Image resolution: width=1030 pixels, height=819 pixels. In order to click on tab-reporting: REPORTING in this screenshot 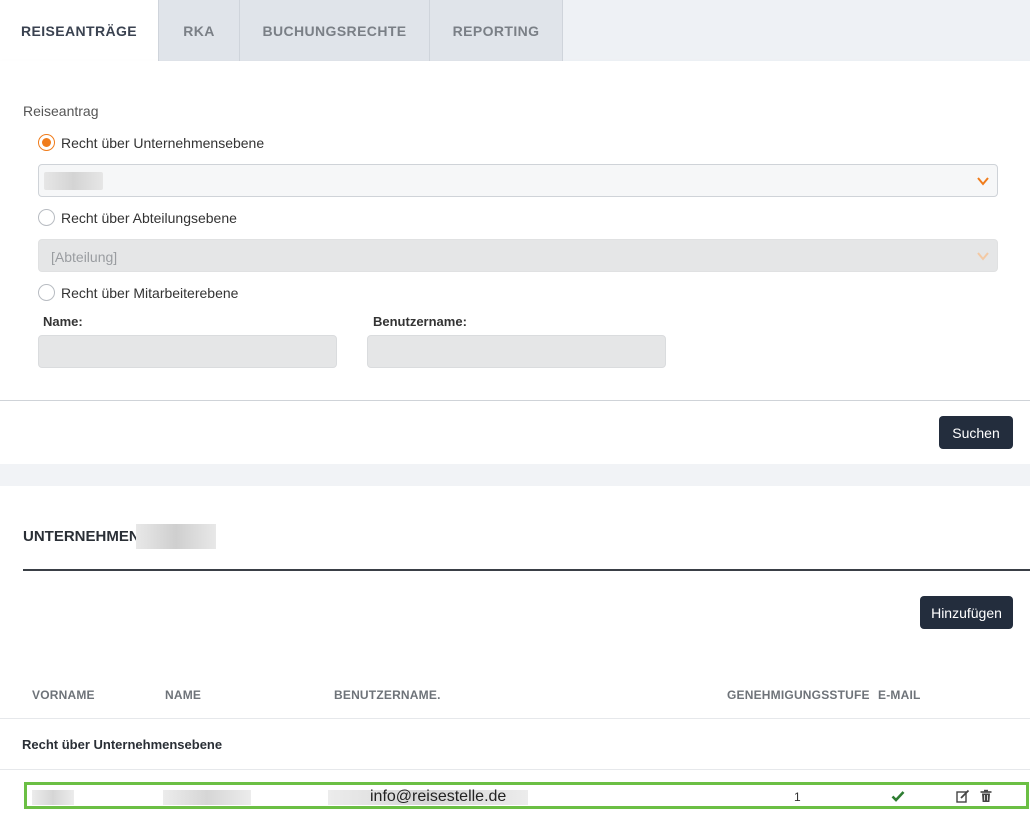, I will do `click(496, 30)`.